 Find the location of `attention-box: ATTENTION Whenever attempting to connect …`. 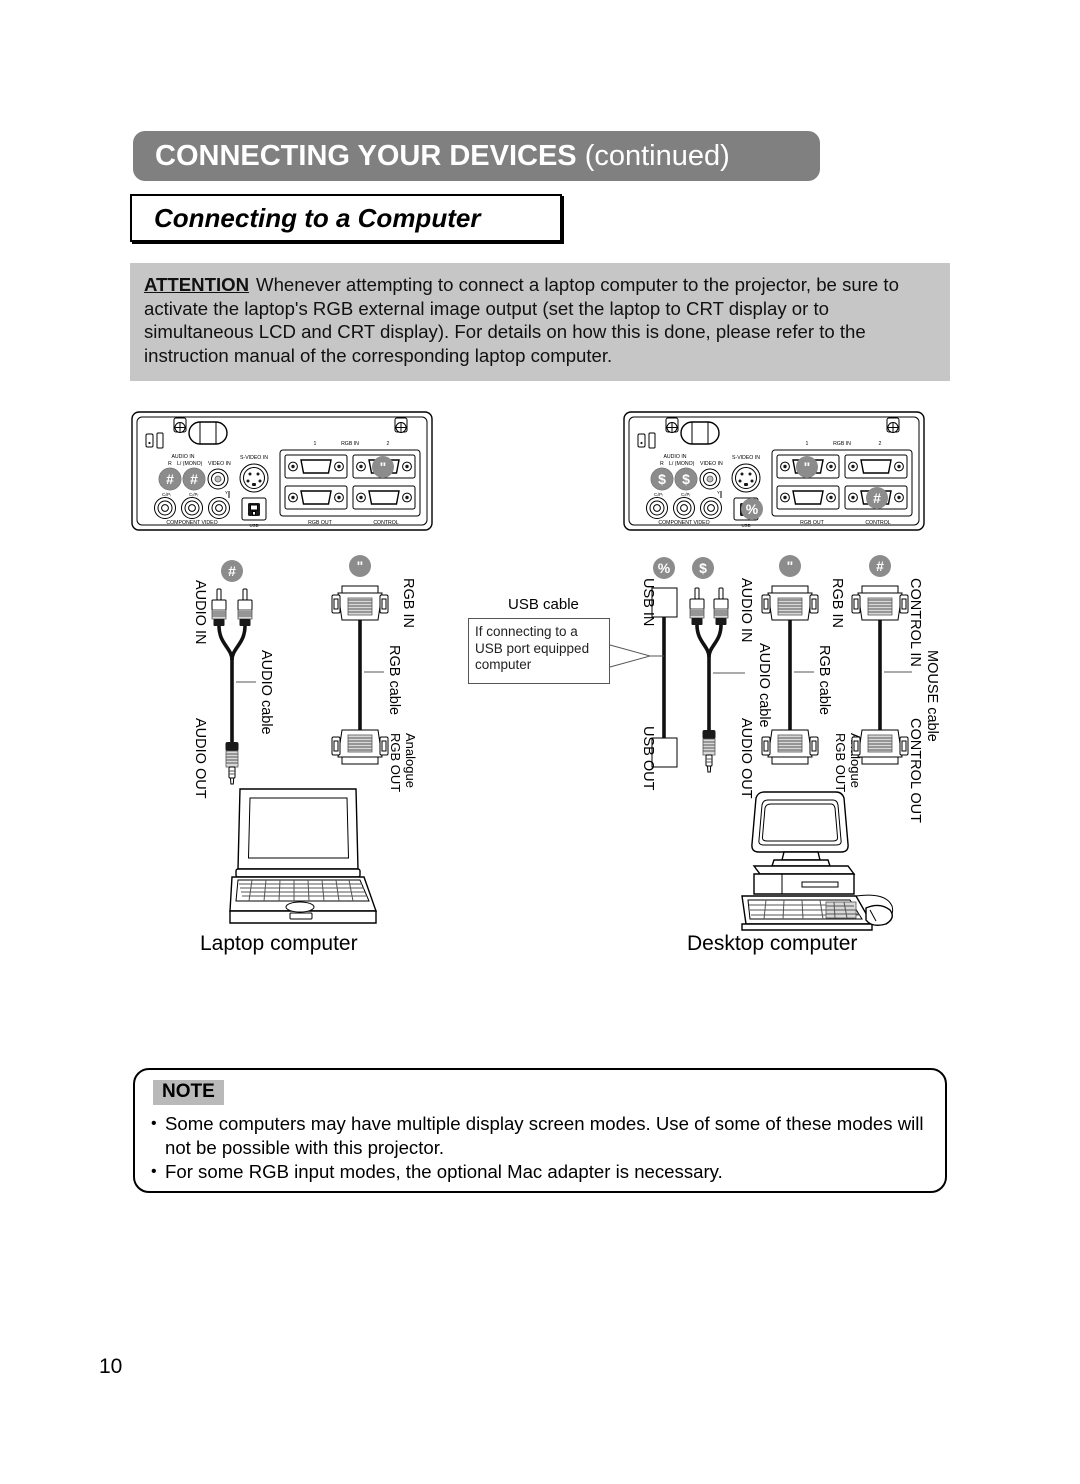

attention-box: ATTENTION Whenever attempting to connect … is located at coordinates (540, 322).